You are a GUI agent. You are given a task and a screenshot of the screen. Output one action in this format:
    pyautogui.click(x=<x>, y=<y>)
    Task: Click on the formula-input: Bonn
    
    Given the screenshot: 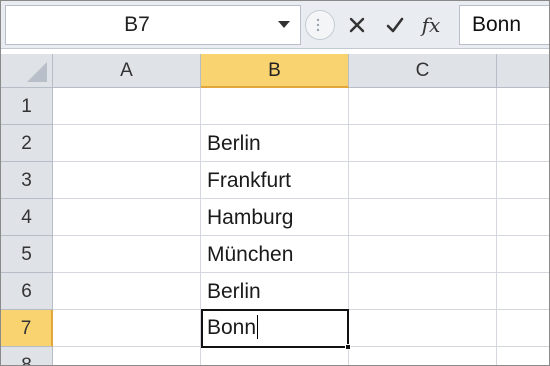 What is the action you would take?
    pyautogui.click(x=504, y=25)
    